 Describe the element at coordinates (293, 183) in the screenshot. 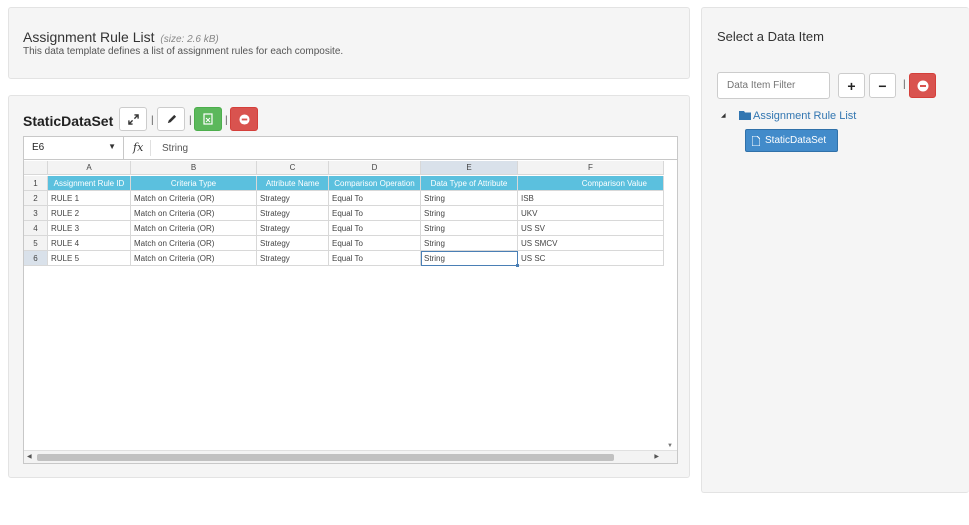

I see `table-header-cell: Attribute Name` at that location.